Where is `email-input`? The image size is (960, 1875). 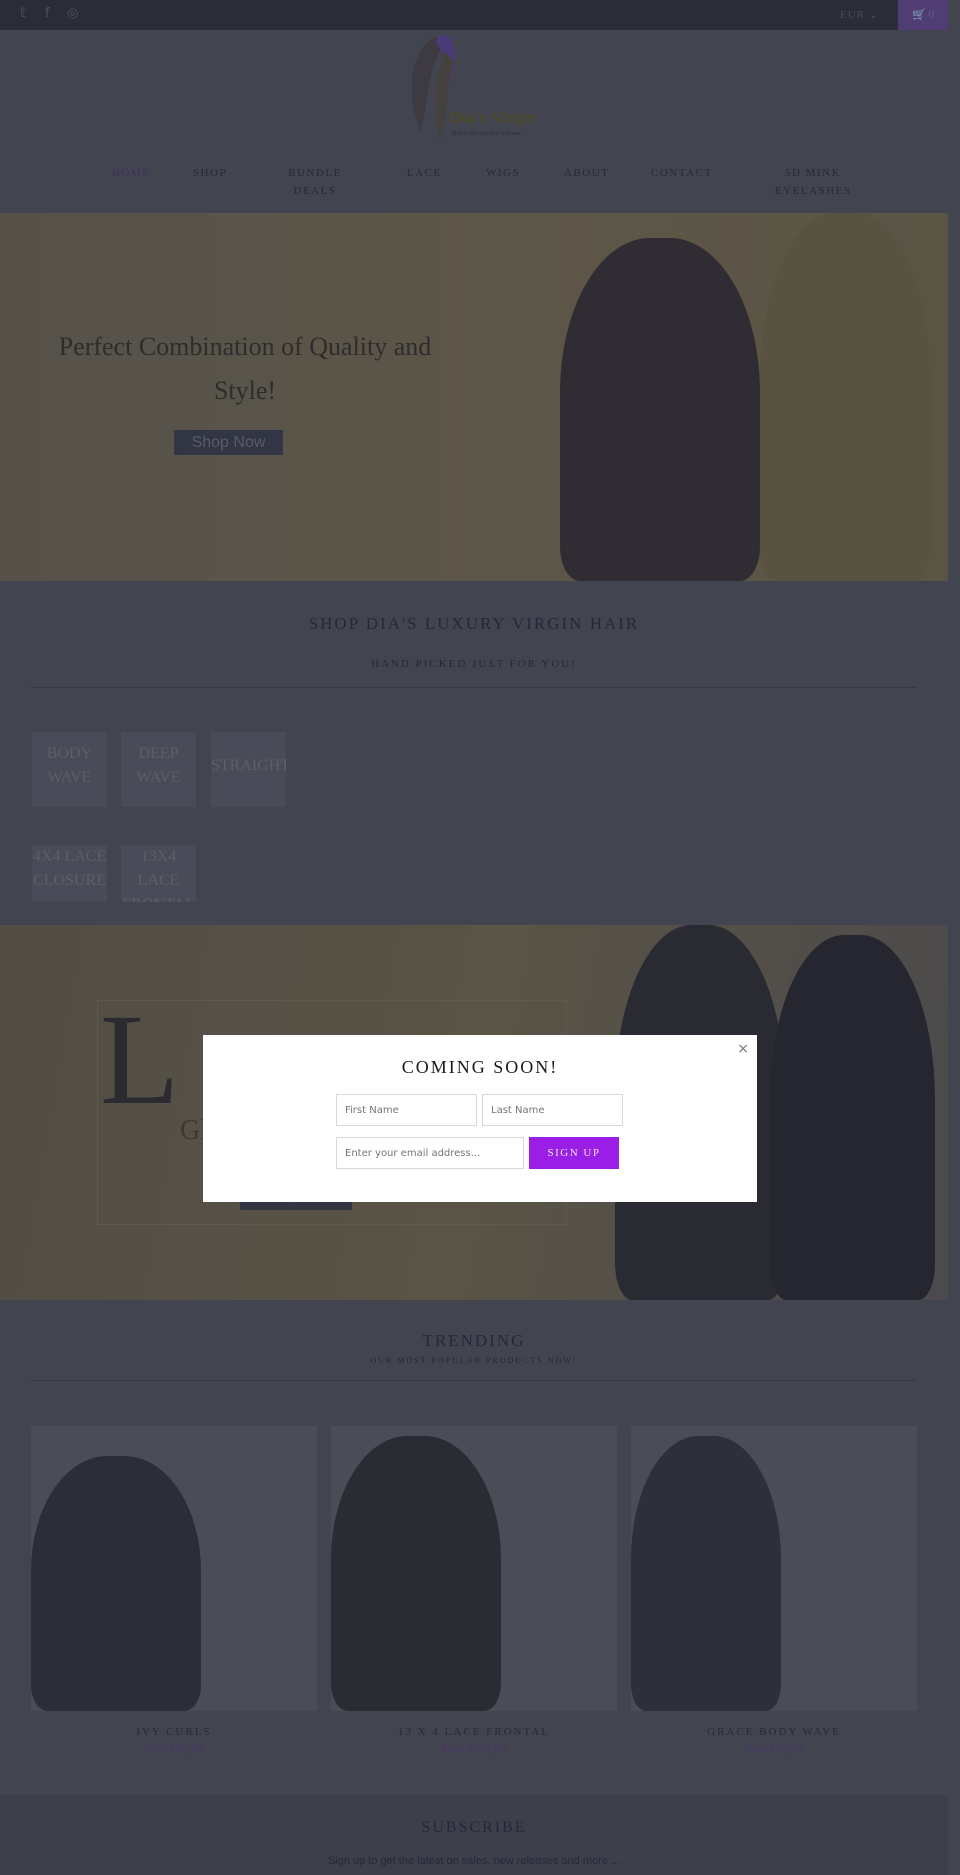
email-input is located at coordinates (430, 1153).